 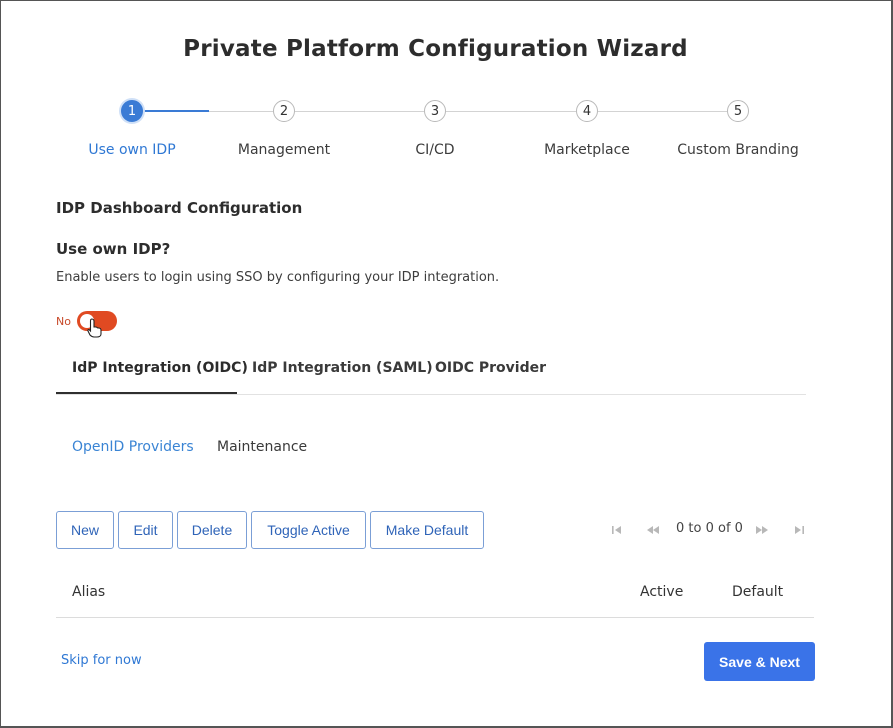 What do you see at coordinates (176, 111) in the screenshot?
I see `step-connector-done` at bounding box center [176, 111].